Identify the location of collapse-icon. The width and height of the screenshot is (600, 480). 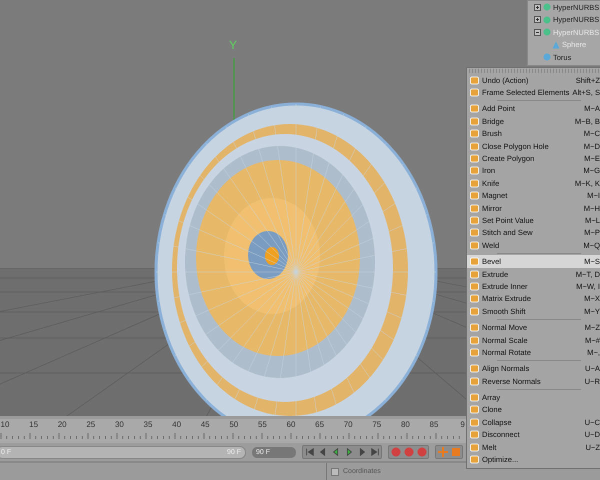
(537, 32).